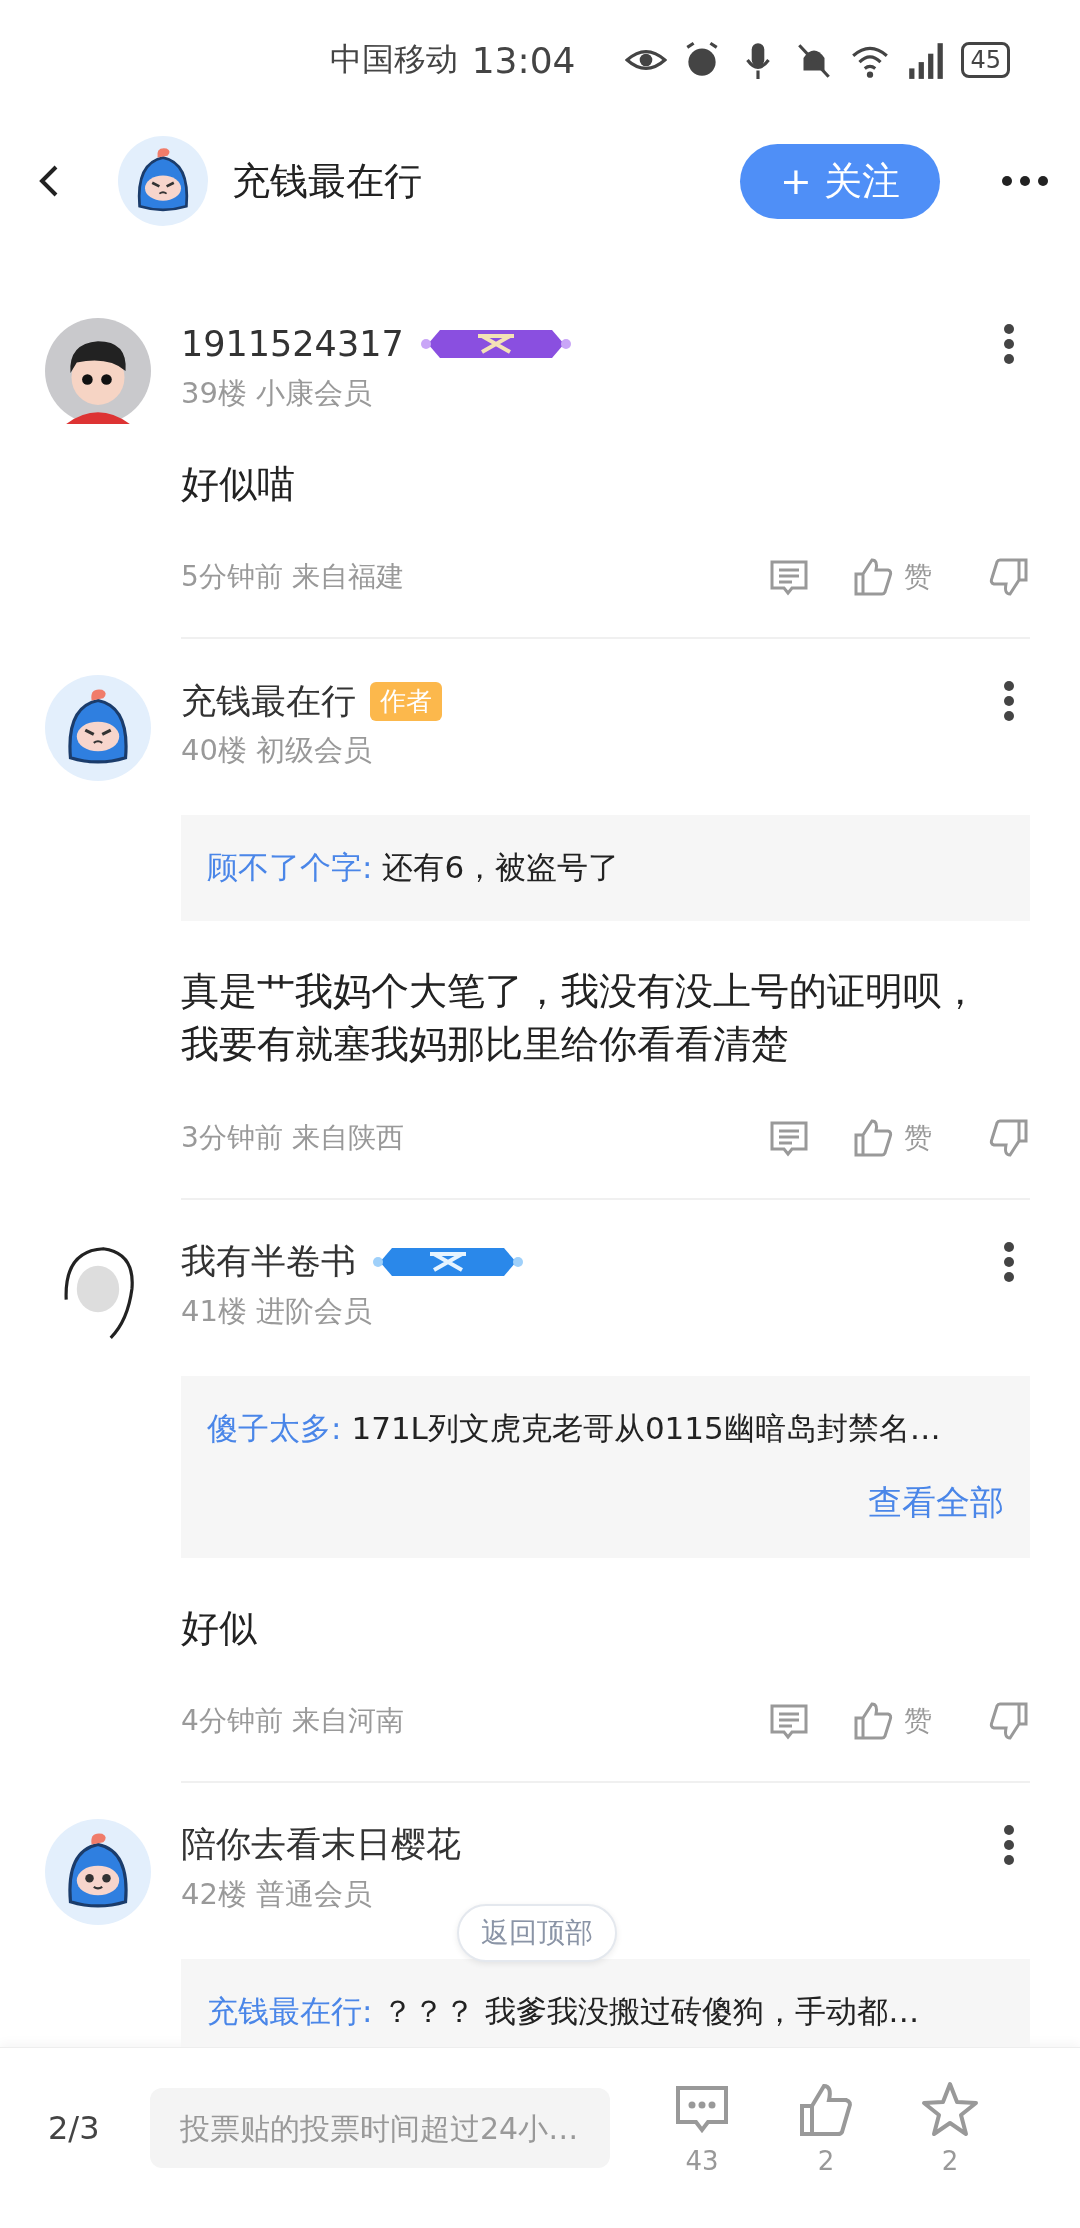 Image resolution: width=1080 pixels, height=2228 pixels. What do you see at coordinates (580, 1018) in the screenshot?
I see `post-content: 真是艹我妈个大笔了，我没有没上号的证明呗，我要有就塞我妈那比里给你看看清楚` at bounding box center [580, 1018].